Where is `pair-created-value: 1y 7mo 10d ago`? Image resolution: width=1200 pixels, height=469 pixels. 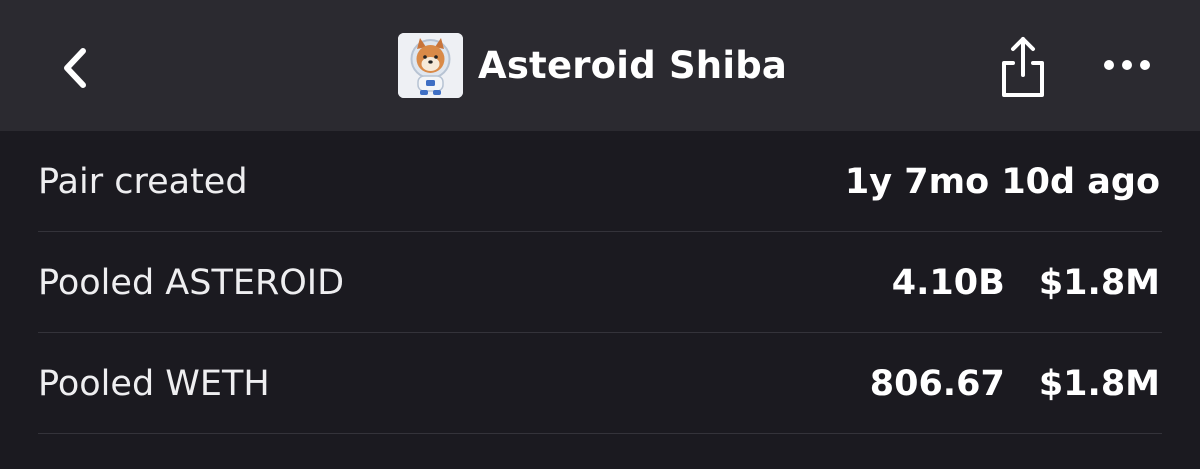 pair-created-value: 1y 7mo 10d ago is located at coordinates (1002, 182).